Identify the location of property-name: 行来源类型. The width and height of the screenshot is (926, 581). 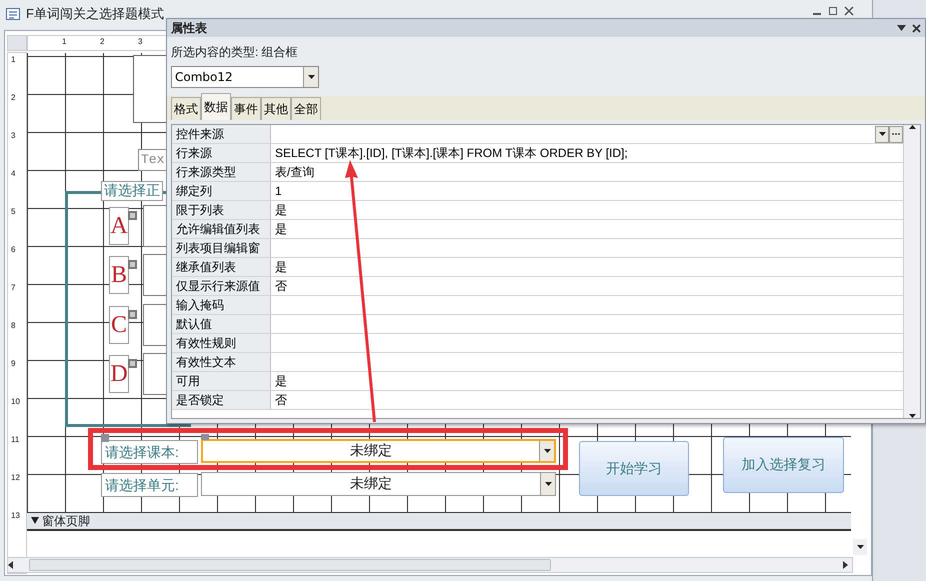
(221, 172).